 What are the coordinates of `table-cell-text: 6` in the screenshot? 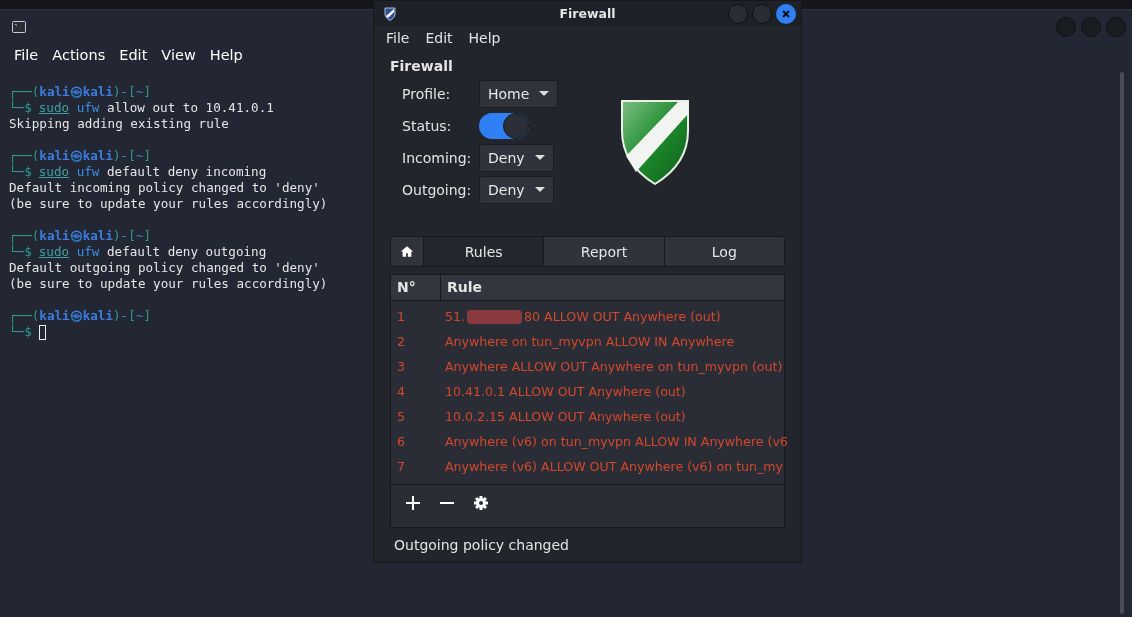 It's located at (401, 441).